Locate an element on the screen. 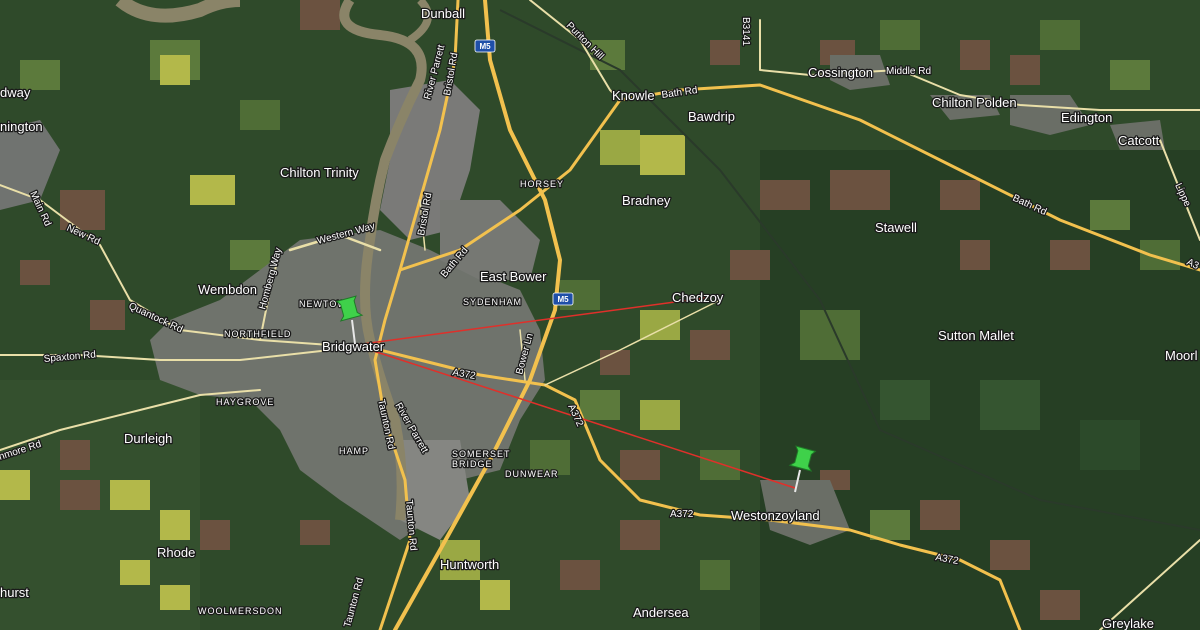 The width and height of the screenshot is (1200, 630). label-bawdrip: Bawdrip is located at coordinates (711, 116).